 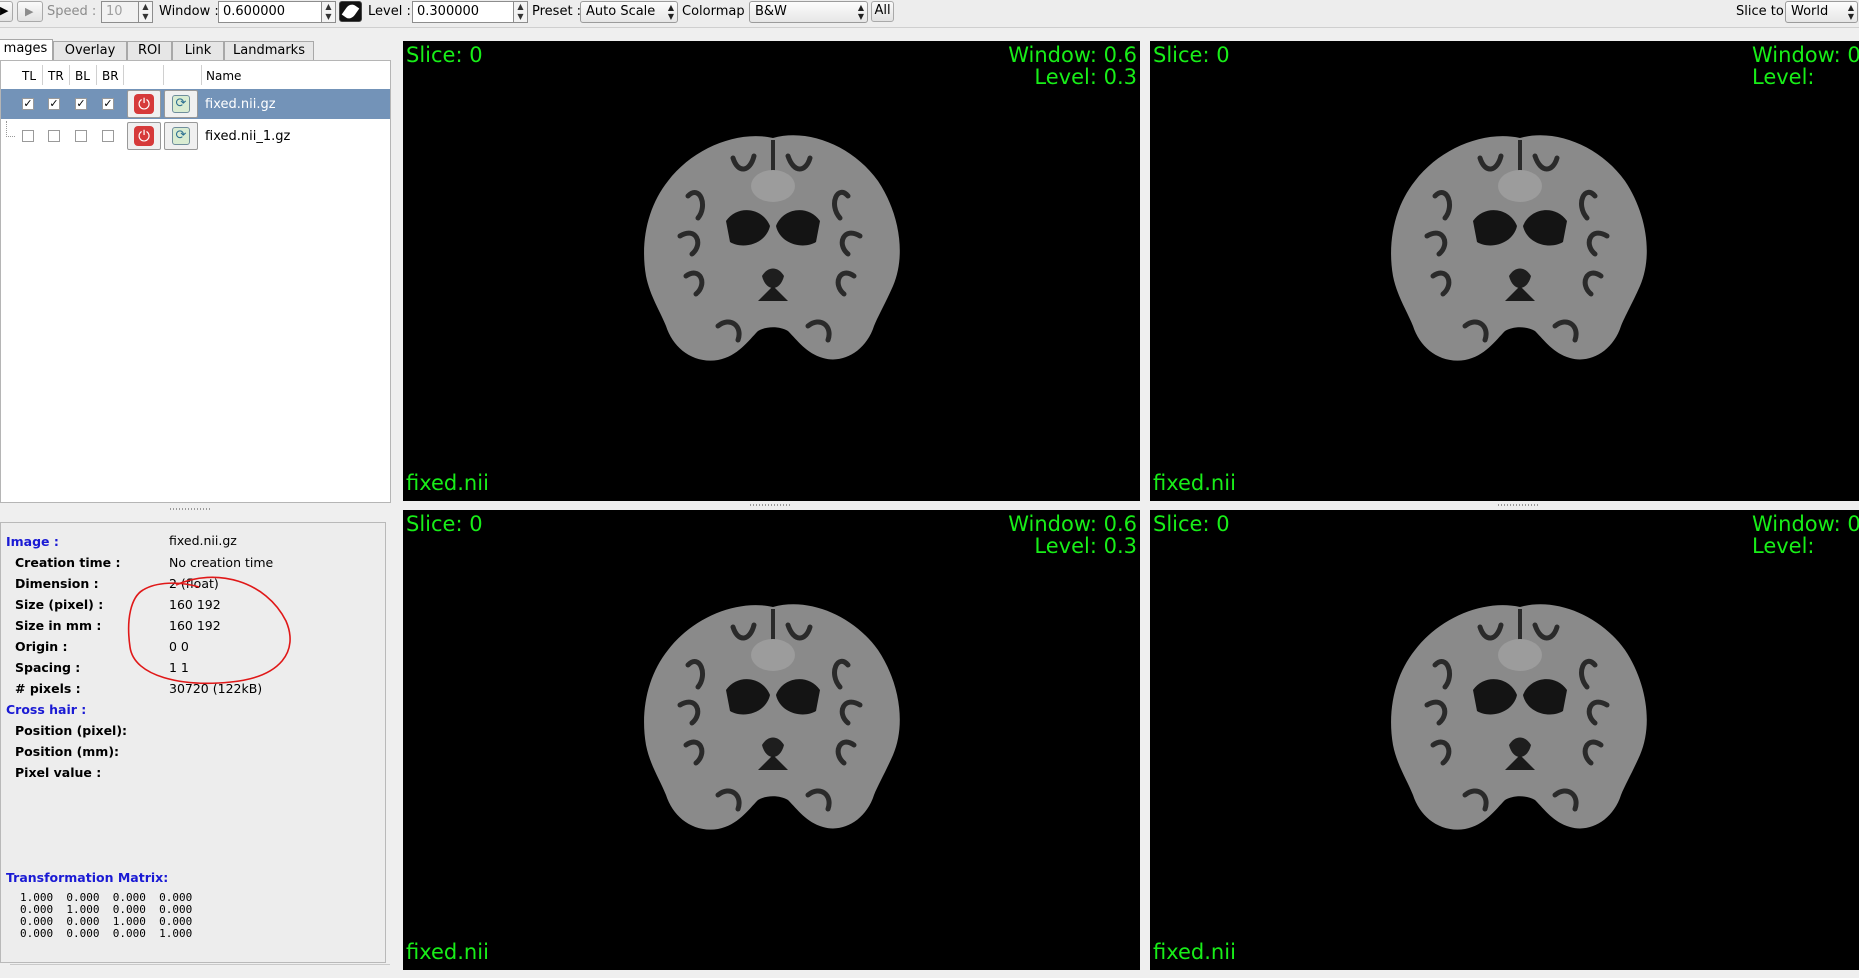 What do you see at coordinates (81, 104) in the screenshot?
I see `checkbox-bl: ✓` at bounding box center [81, 104].